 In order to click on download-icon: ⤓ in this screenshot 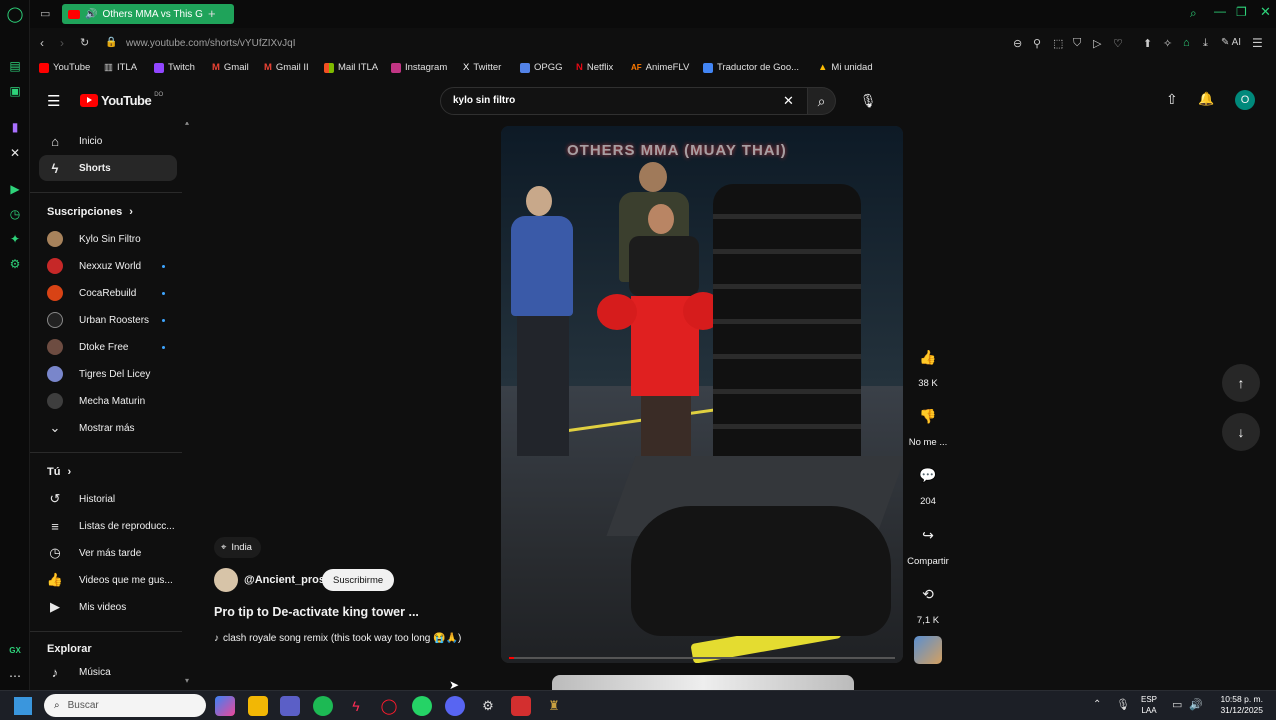, I will do `click(1205, 43)`.